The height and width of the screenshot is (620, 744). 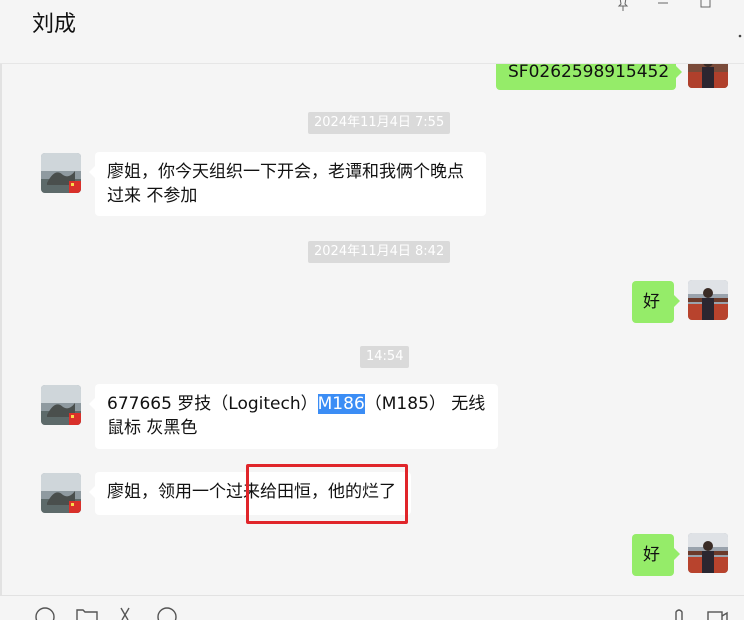 I want to click on timestamp-badge: 14:54, so click(x=385, y=357).